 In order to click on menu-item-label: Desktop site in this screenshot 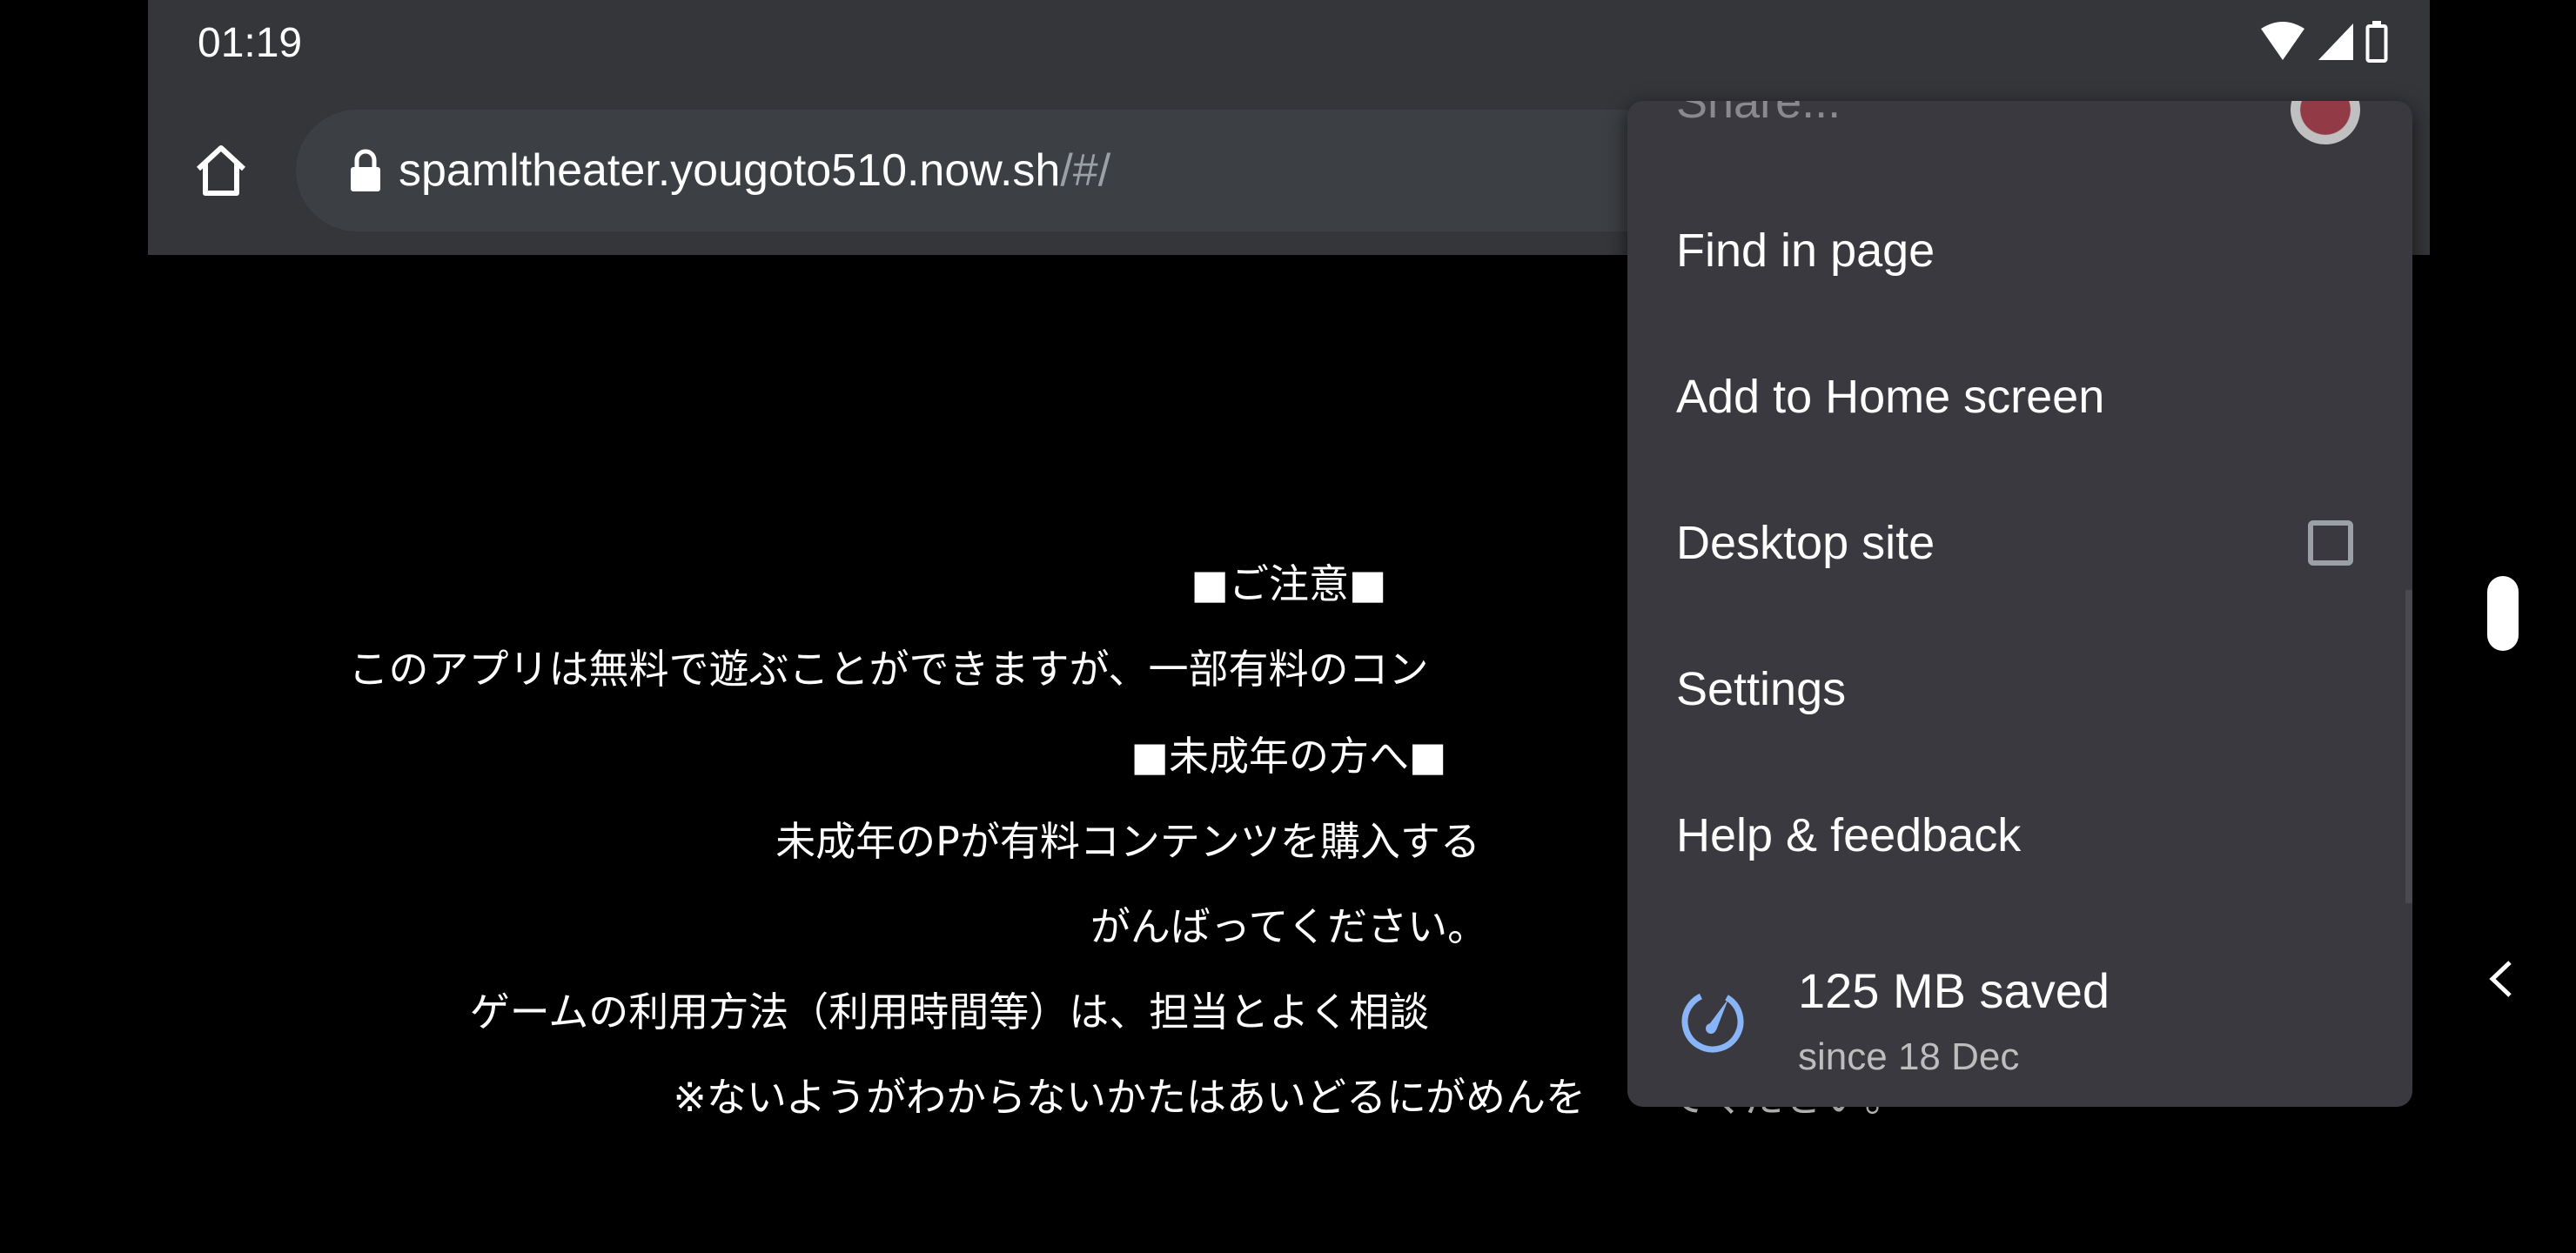, I will do `click(1806, 543)`.